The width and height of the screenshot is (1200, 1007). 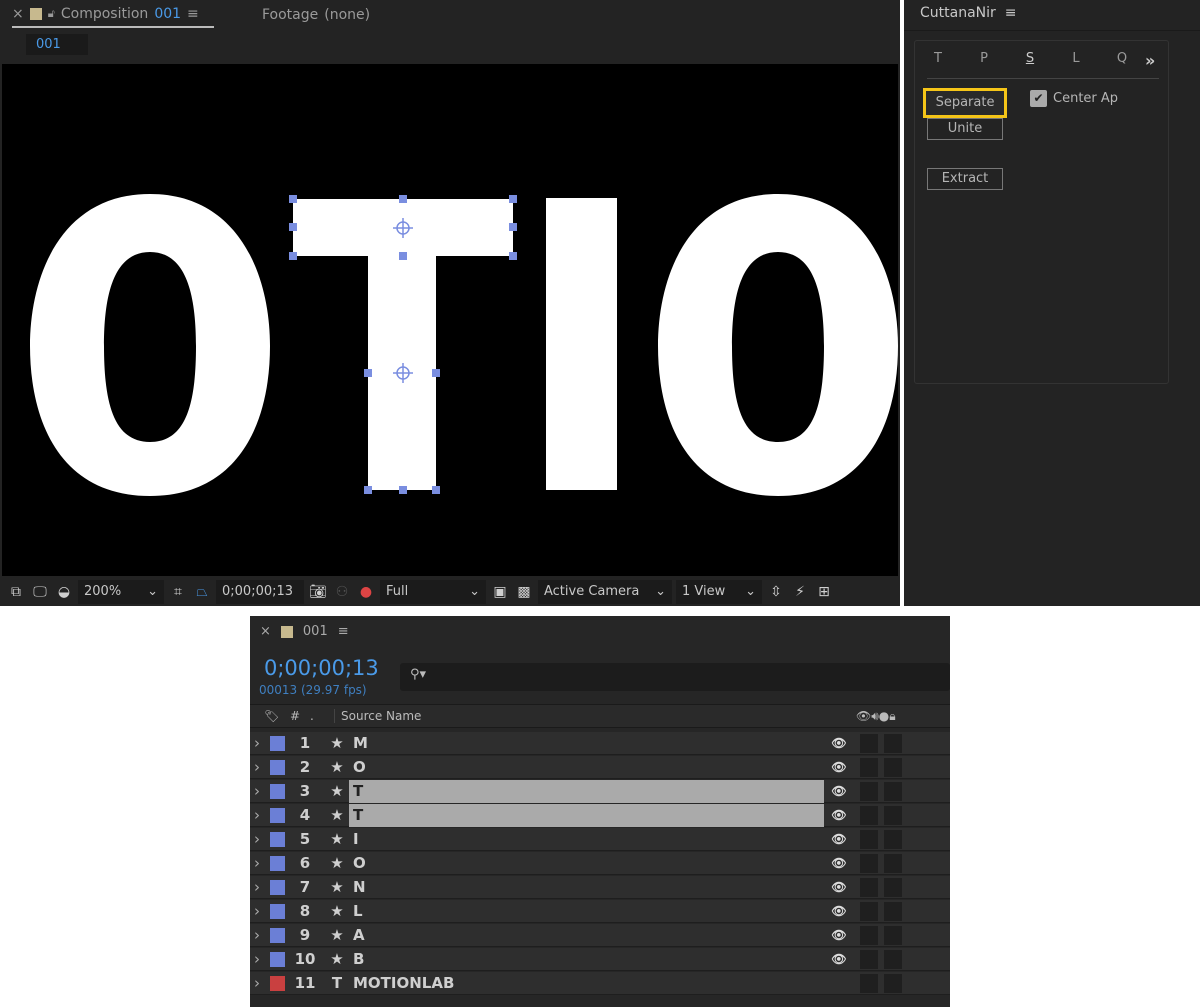 What do you see at coordinates (600, 863) in the screenshot?
I see `layer-row: › 6 ★ O 👁︎` at bounding box center [600, 863].